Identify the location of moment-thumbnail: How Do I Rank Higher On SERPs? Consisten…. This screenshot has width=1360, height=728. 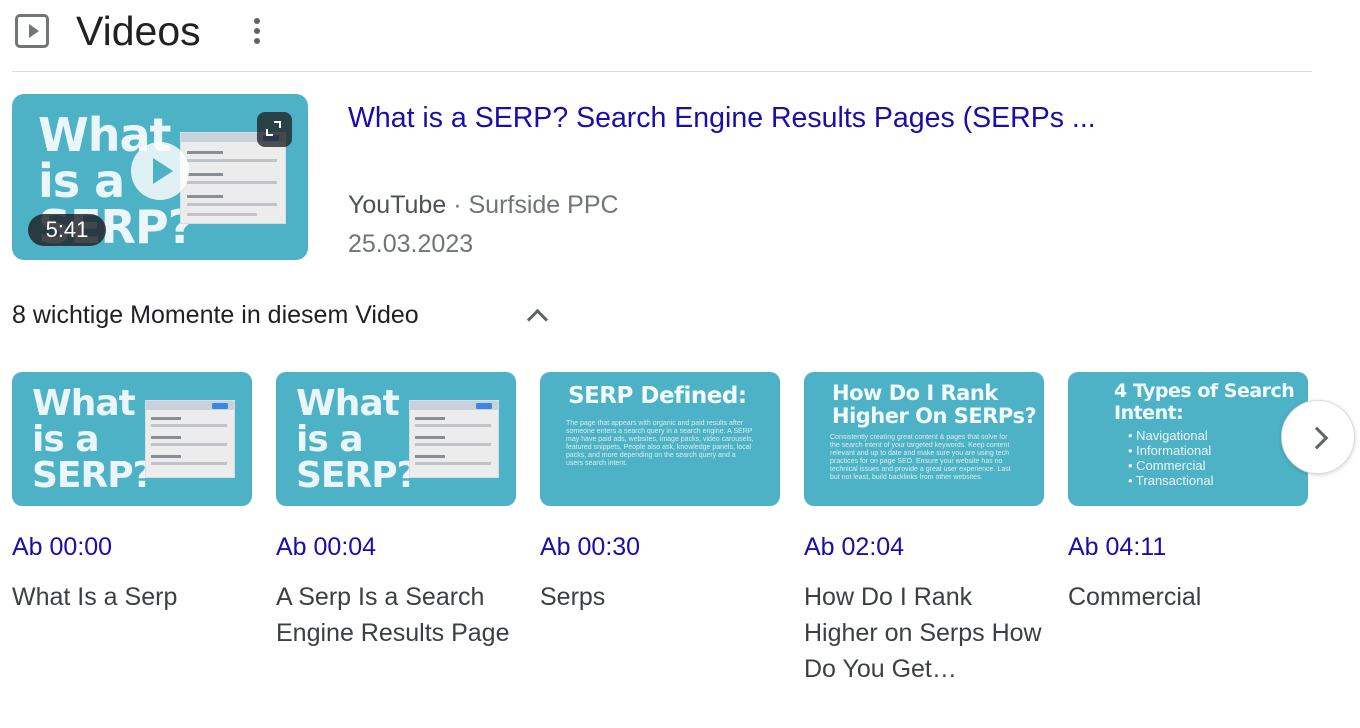
(924, 439).